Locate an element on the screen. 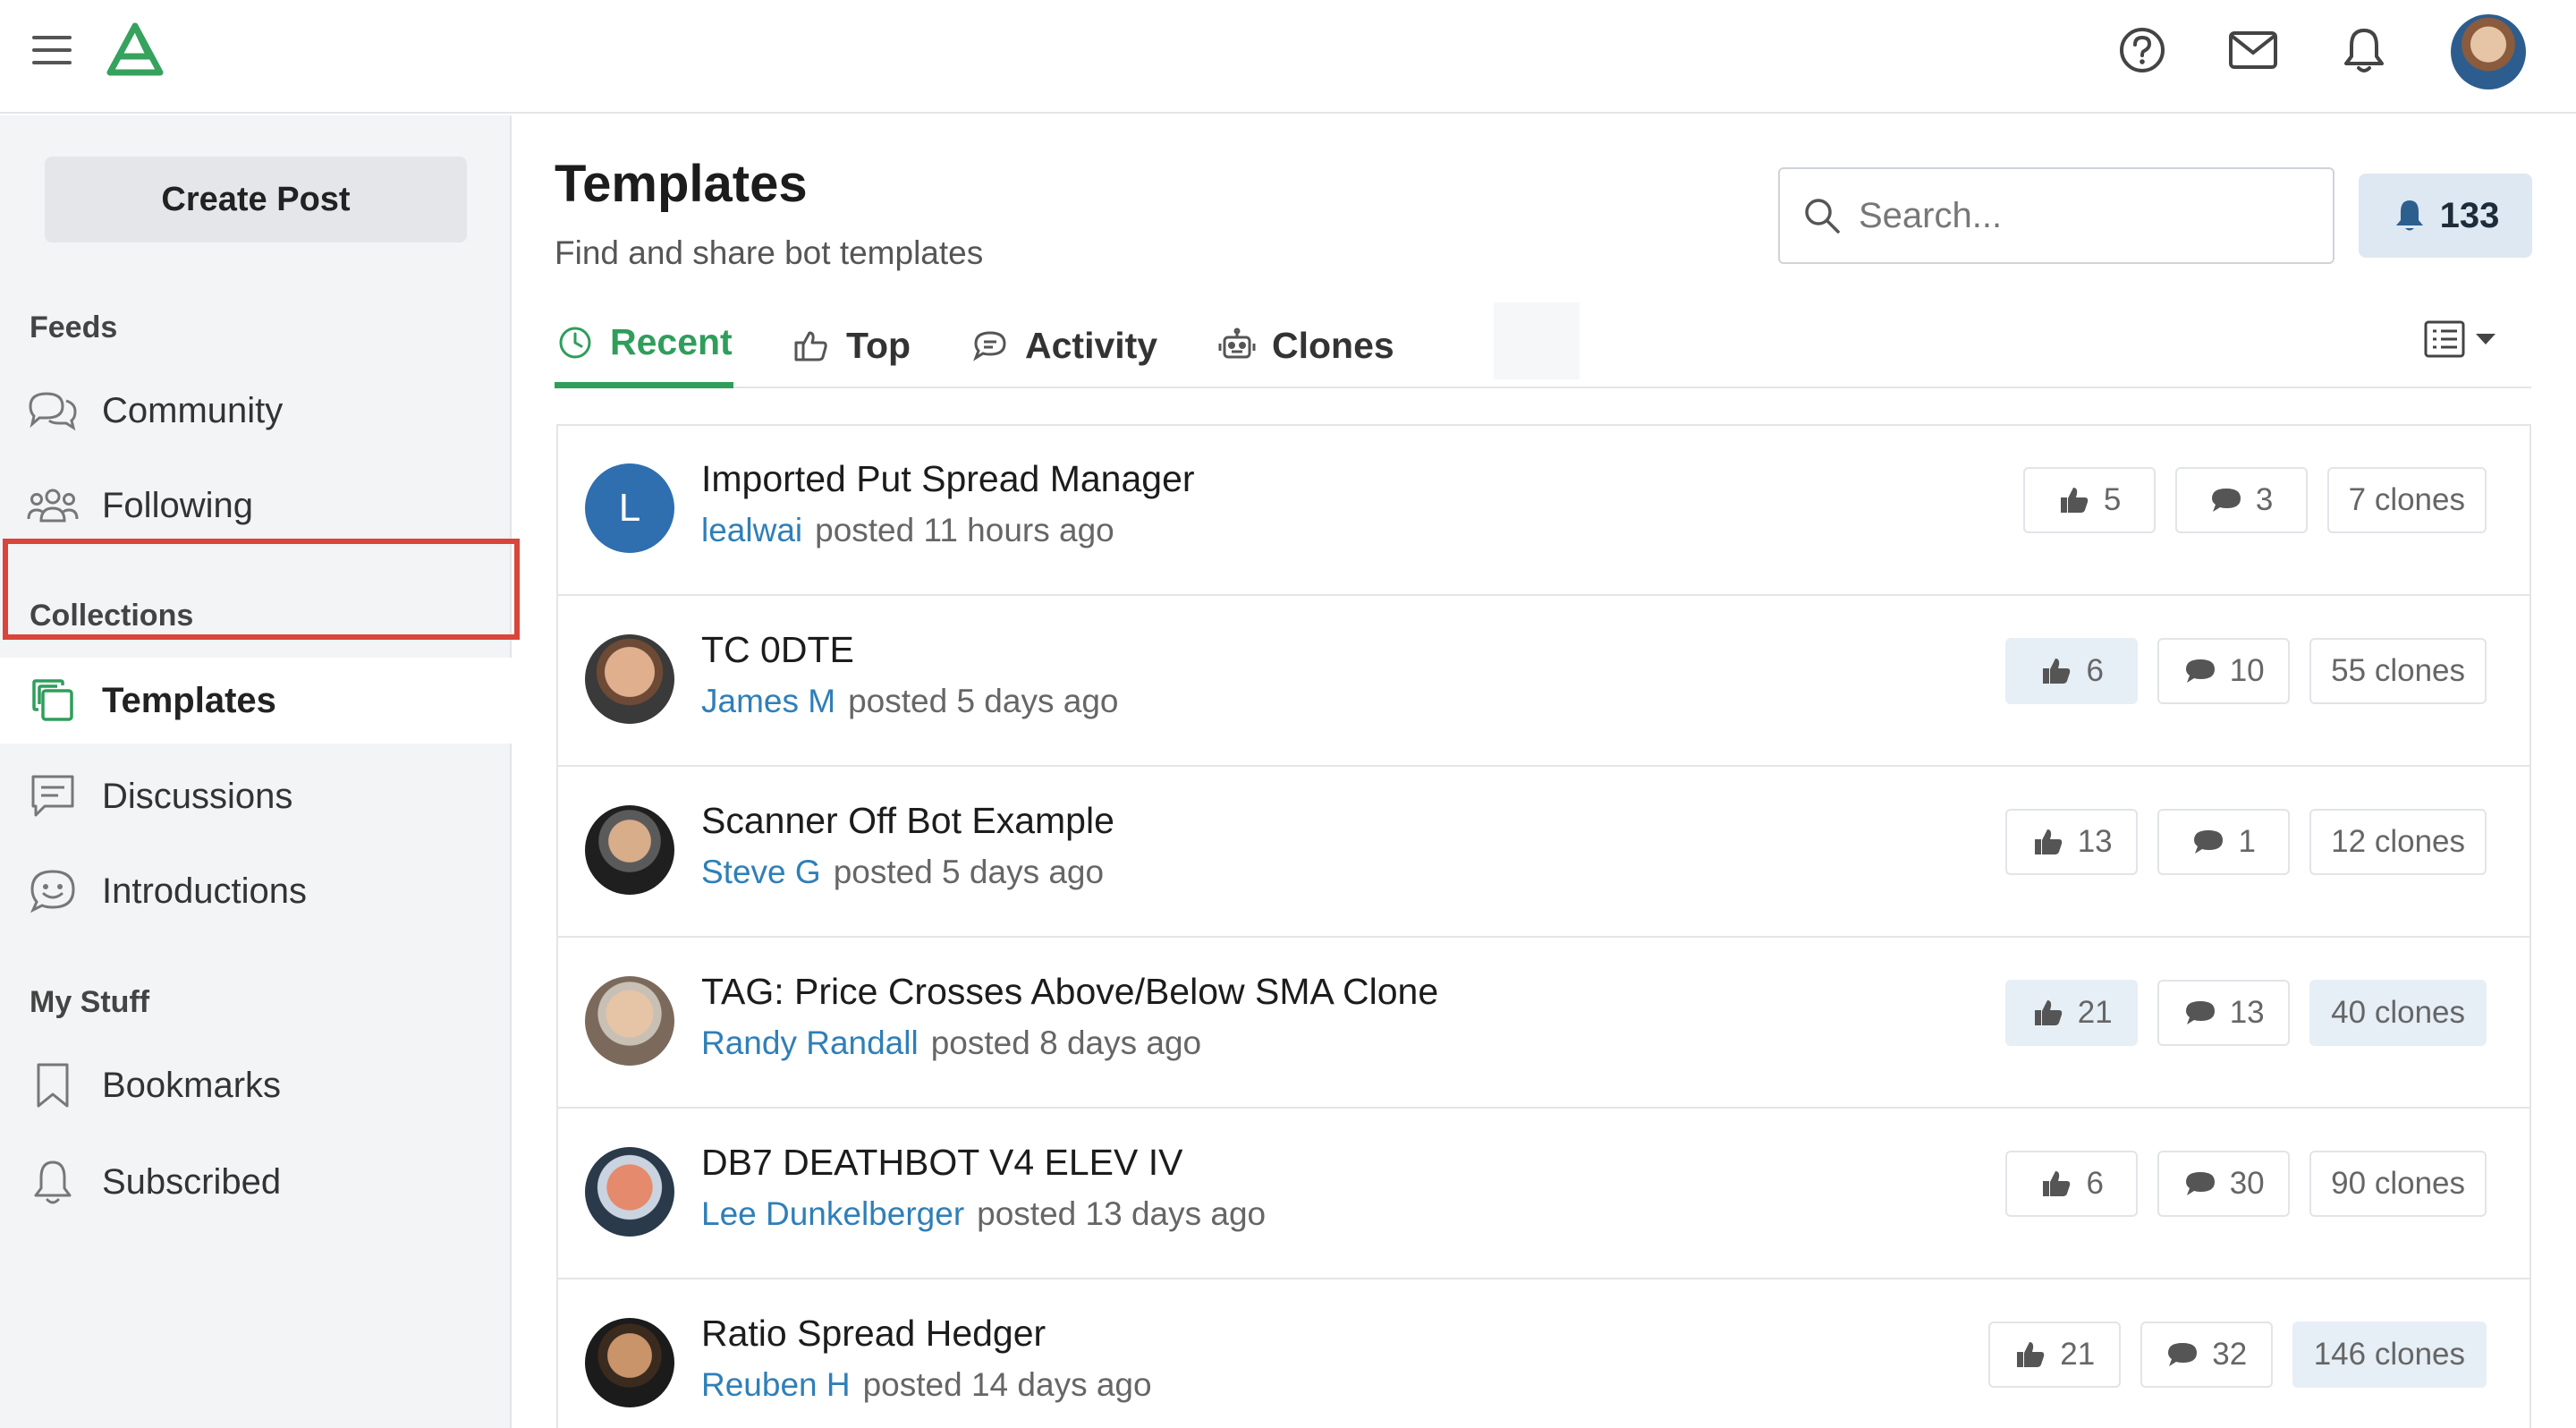 The width and height of the screenshot is (2576, 1428). author-link: Reuben H is located at coordinates (776, 1384).